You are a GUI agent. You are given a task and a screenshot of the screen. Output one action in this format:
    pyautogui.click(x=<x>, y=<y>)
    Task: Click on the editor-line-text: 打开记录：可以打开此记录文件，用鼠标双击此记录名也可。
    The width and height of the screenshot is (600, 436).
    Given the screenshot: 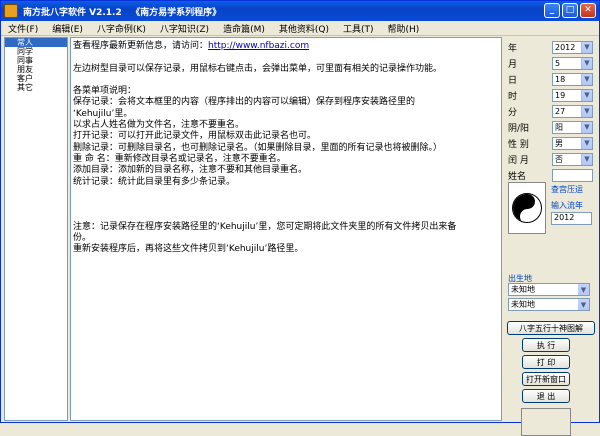 What is the action you would take?
    pyautogui.click(x=195, y=136)
    